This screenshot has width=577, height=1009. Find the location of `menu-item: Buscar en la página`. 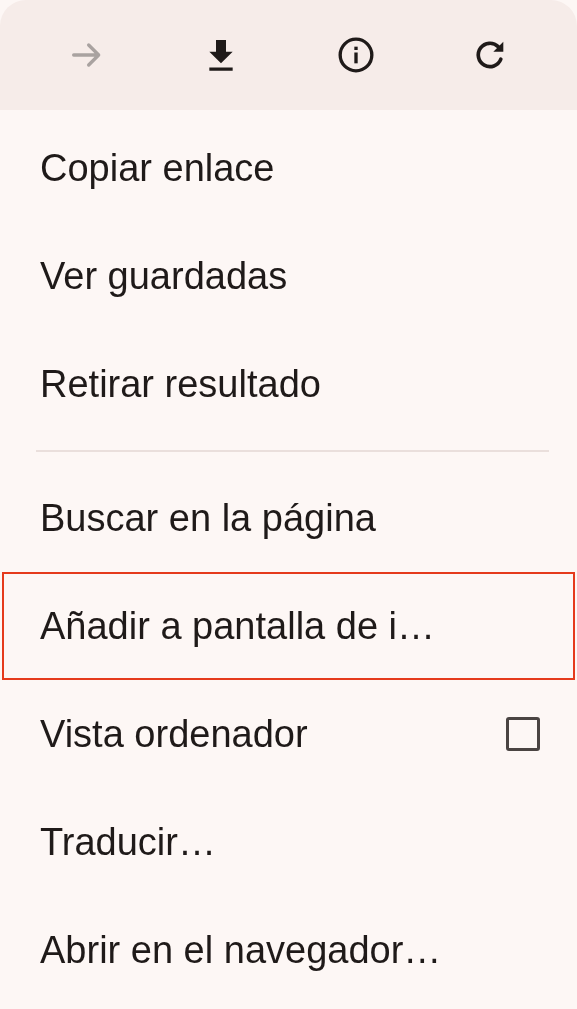

menu-item: Buscar en la página is located at coordinates (288, 518).